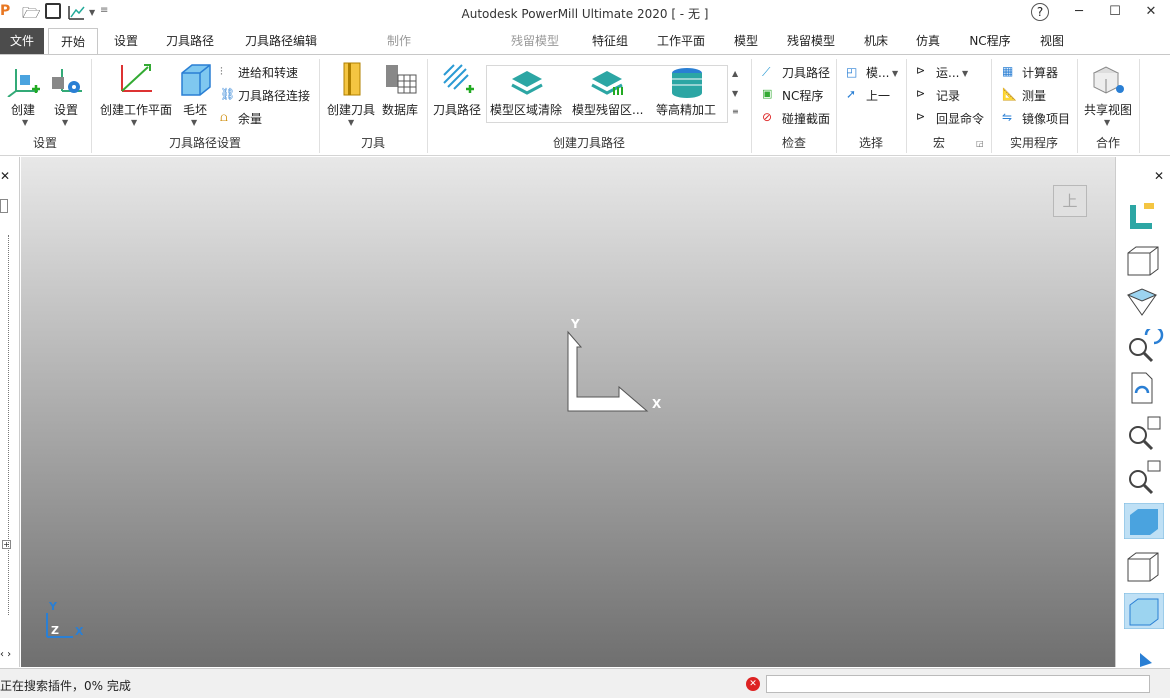 Image resolution: width=1170 pixels, height=698 pixels. Describe the element at coordinates (1107, 122) in the screenshot. I see `share-view-dropdown-icon: ▼` at that location.